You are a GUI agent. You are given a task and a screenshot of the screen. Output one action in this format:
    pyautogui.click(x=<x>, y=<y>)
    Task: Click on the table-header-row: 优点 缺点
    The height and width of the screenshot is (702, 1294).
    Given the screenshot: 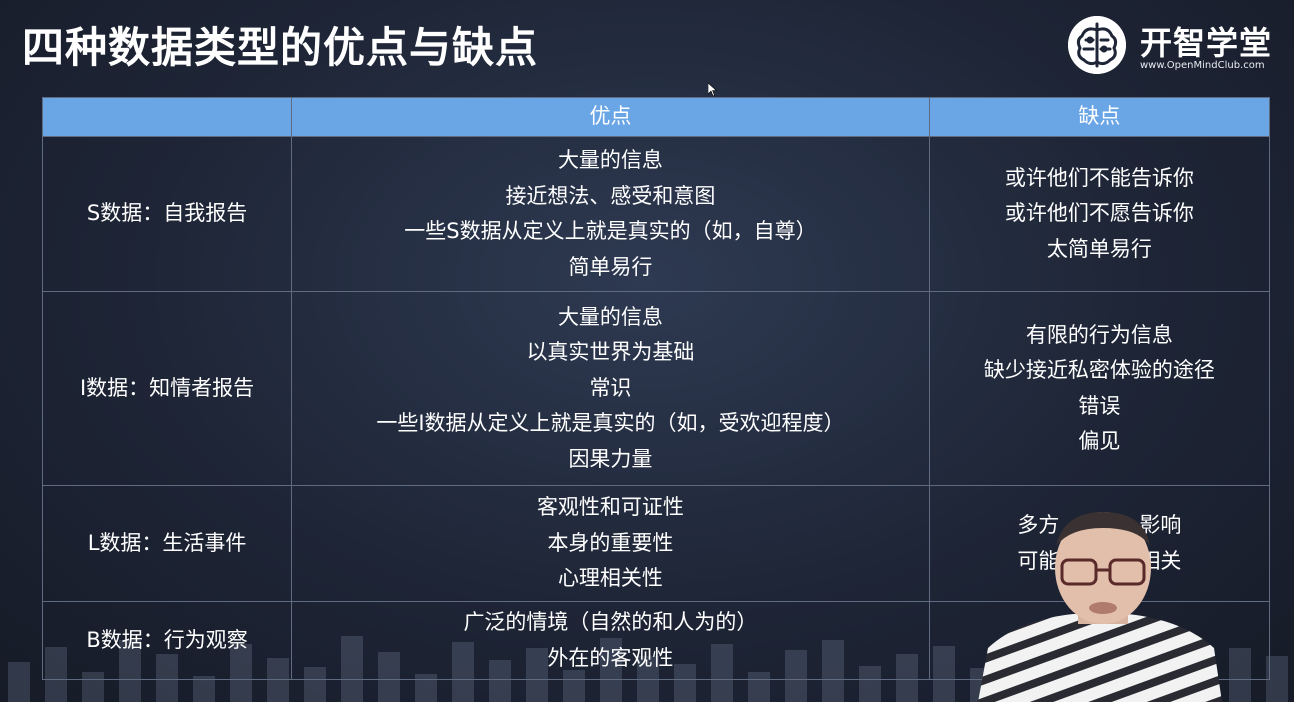 What is the action you would take?
    pyautogui.click(x=656, y=117)
    